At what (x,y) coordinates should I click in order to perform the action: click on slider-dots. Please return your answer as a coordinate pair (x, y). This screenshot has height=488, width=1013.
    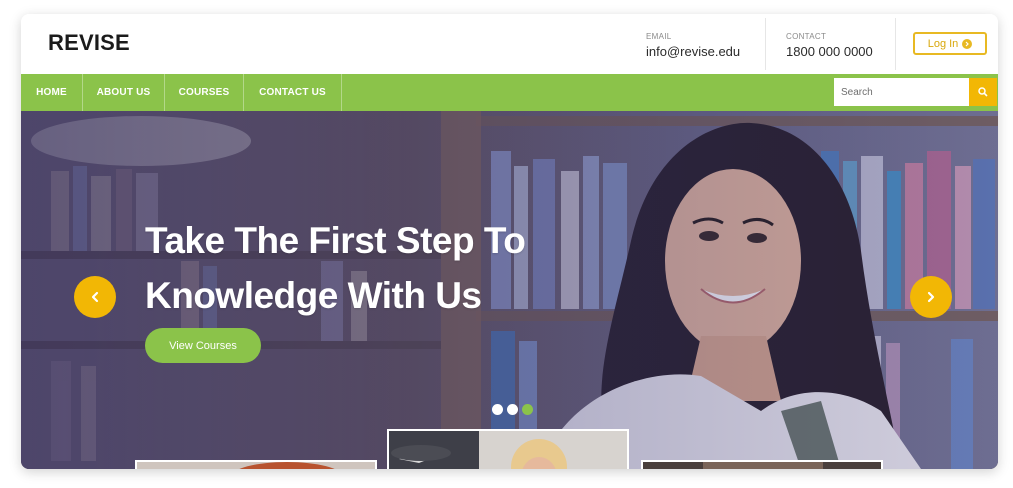
    Looking at the image, I should click on (512, 409).